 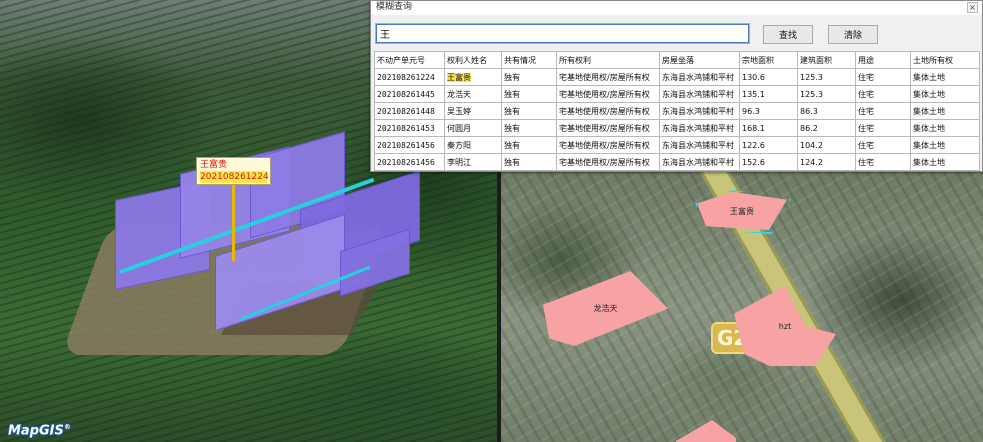 I want to click on table-cell-id: 202108261448, so click(x=409, y=111).